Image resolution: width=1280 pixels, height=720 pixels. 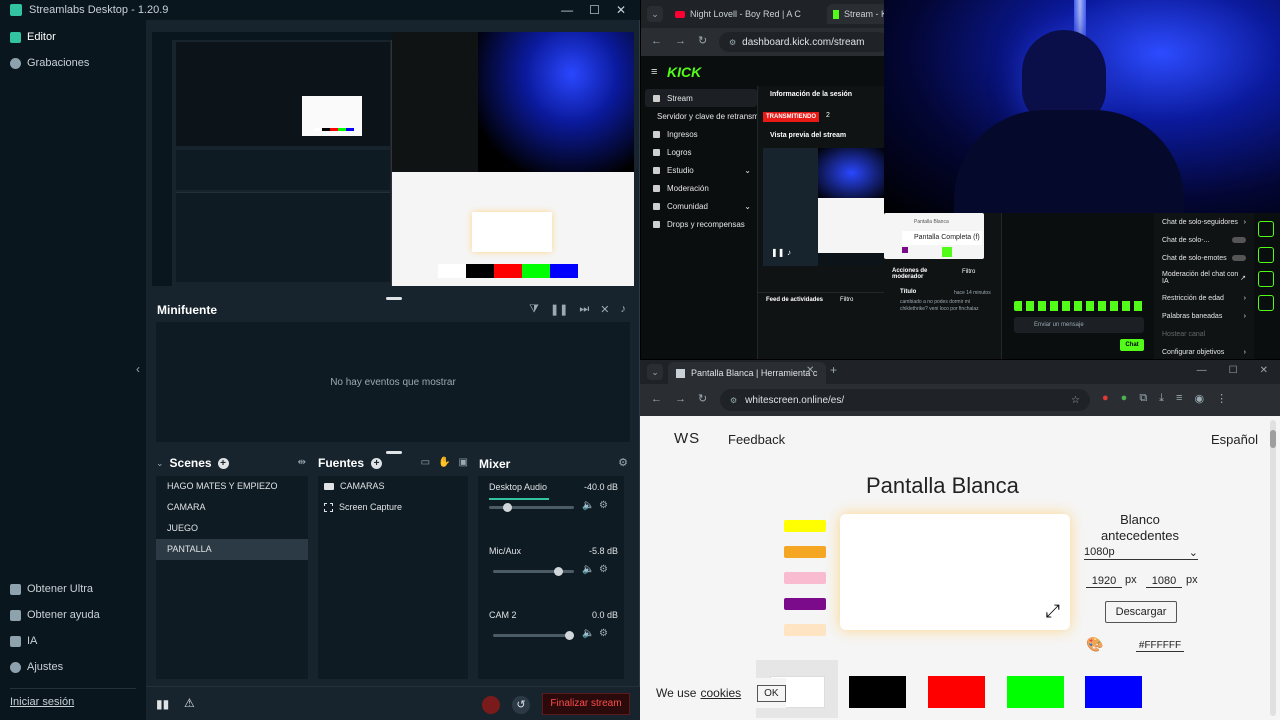 What do you see at coordinates (1273, 439) in the screenshot?
I see `scrollbar-thumb` at bounding box center [1273, 439].